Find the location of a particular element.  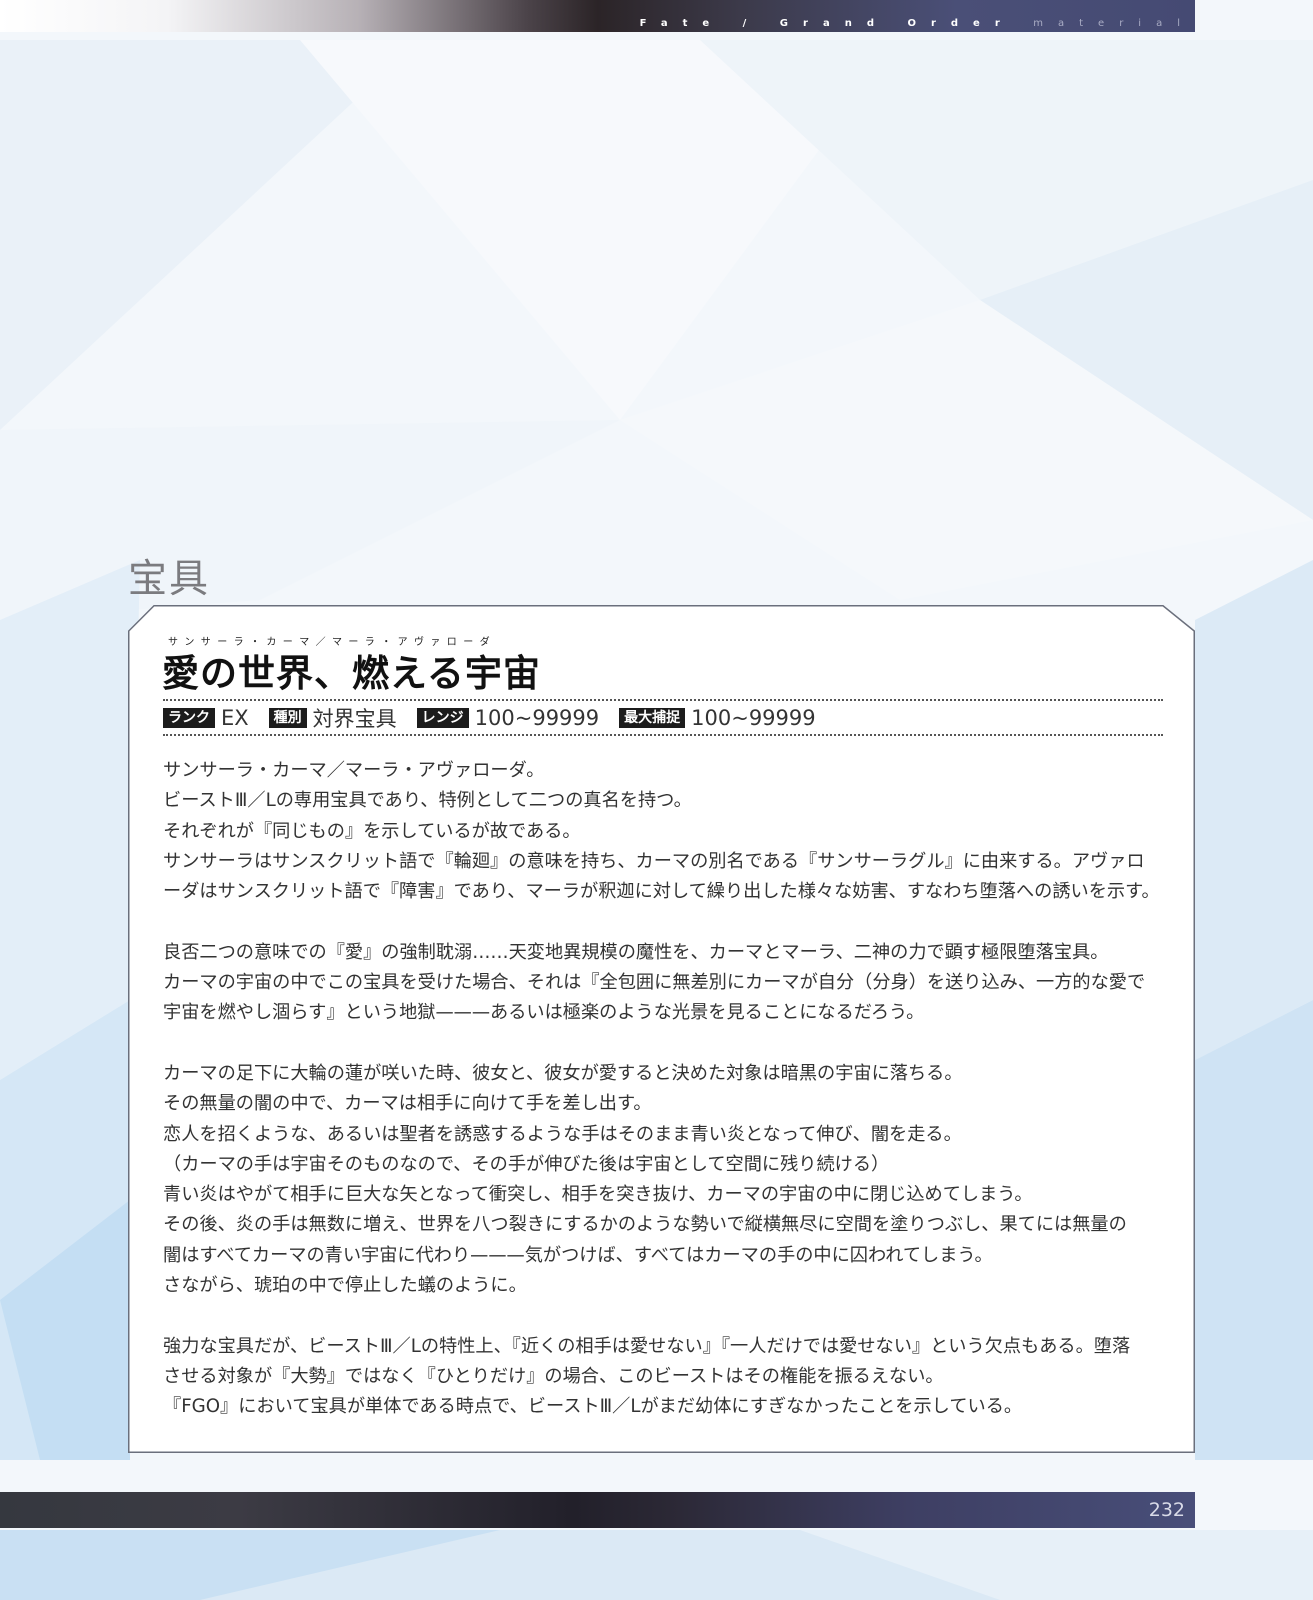

stat-value-range: 100~99999 is located at coordinates (537, 718).